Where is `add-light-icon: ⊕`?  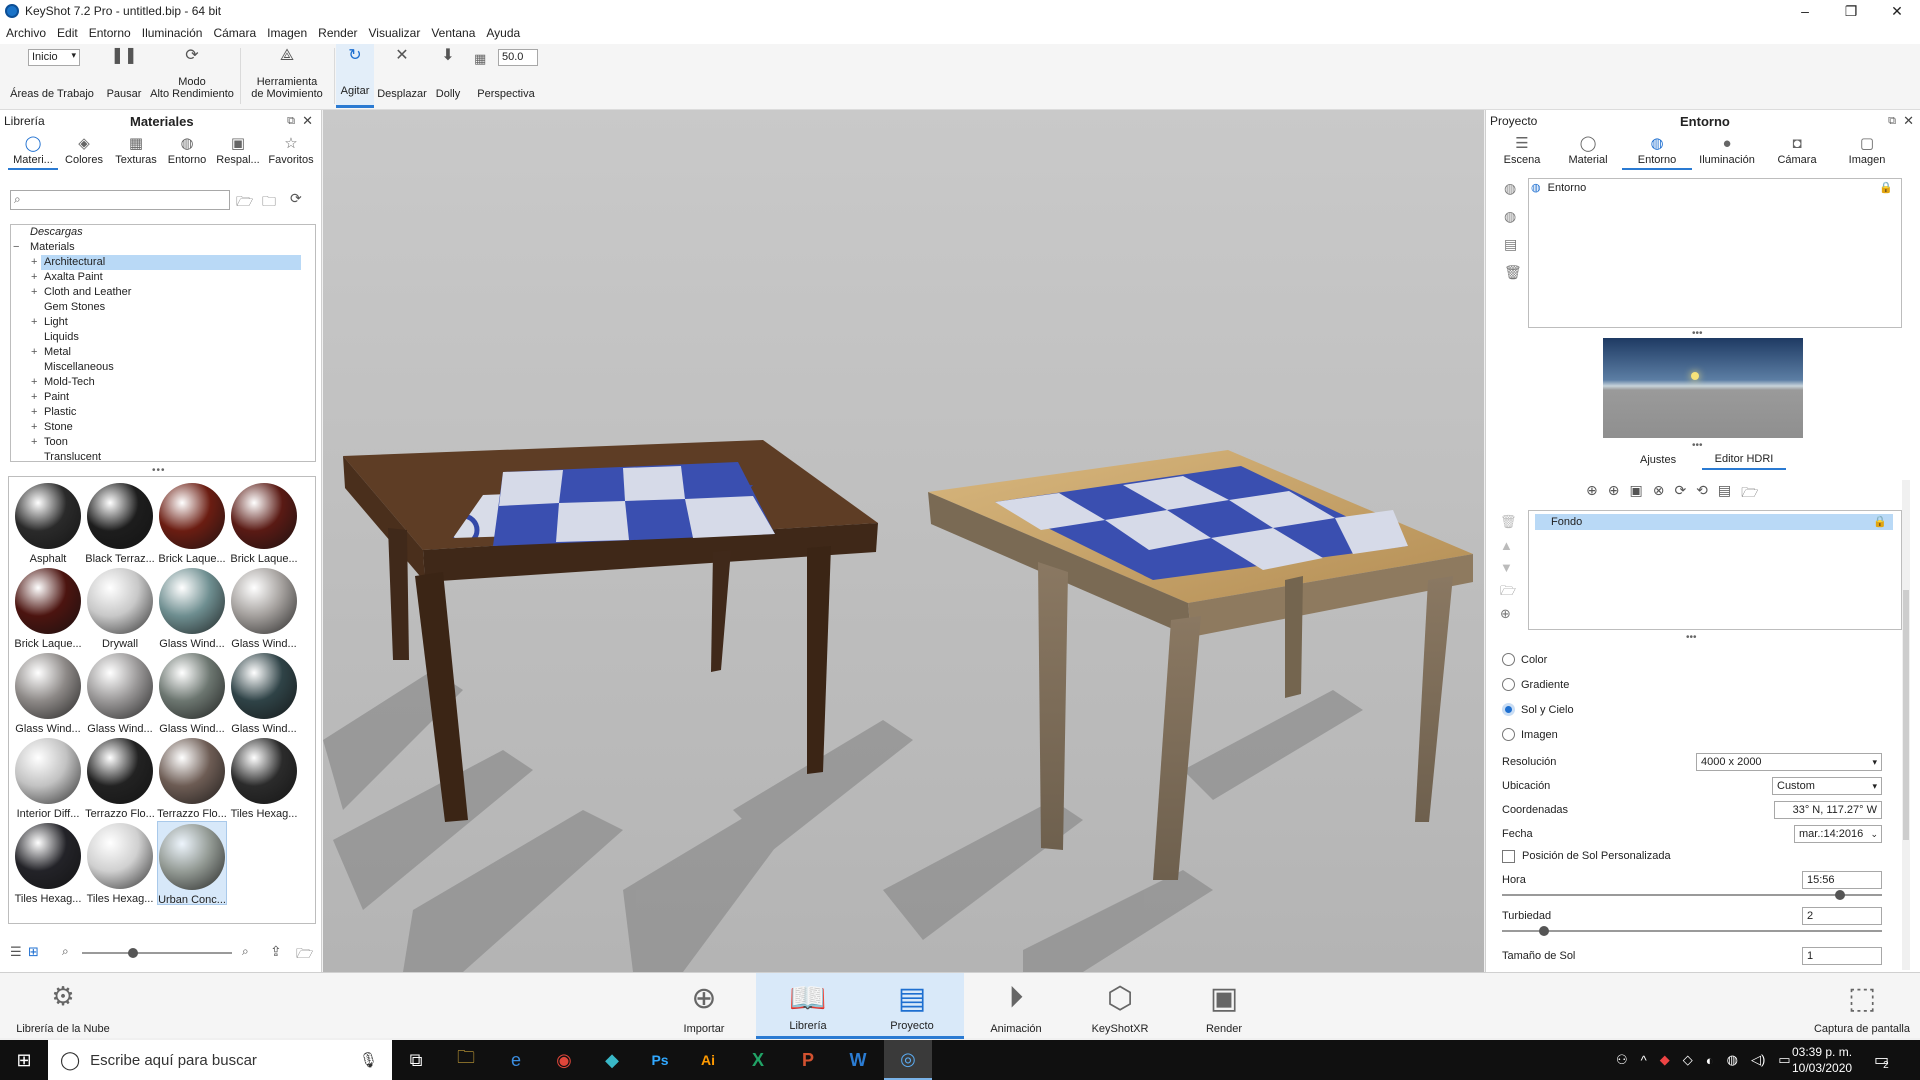 add-light-icon: ⊕ is located at coordinates (1614, 494).